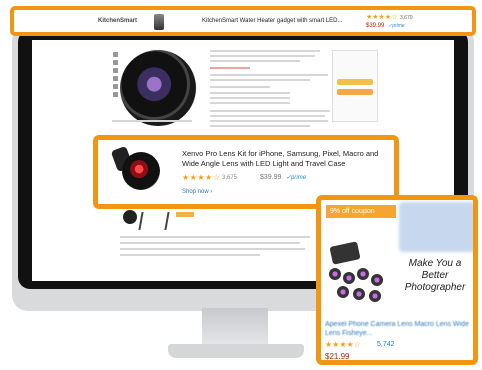 The width and height of the screenshot is (482, 370). I want to click on add-to-cart-button, so click(355, 82).